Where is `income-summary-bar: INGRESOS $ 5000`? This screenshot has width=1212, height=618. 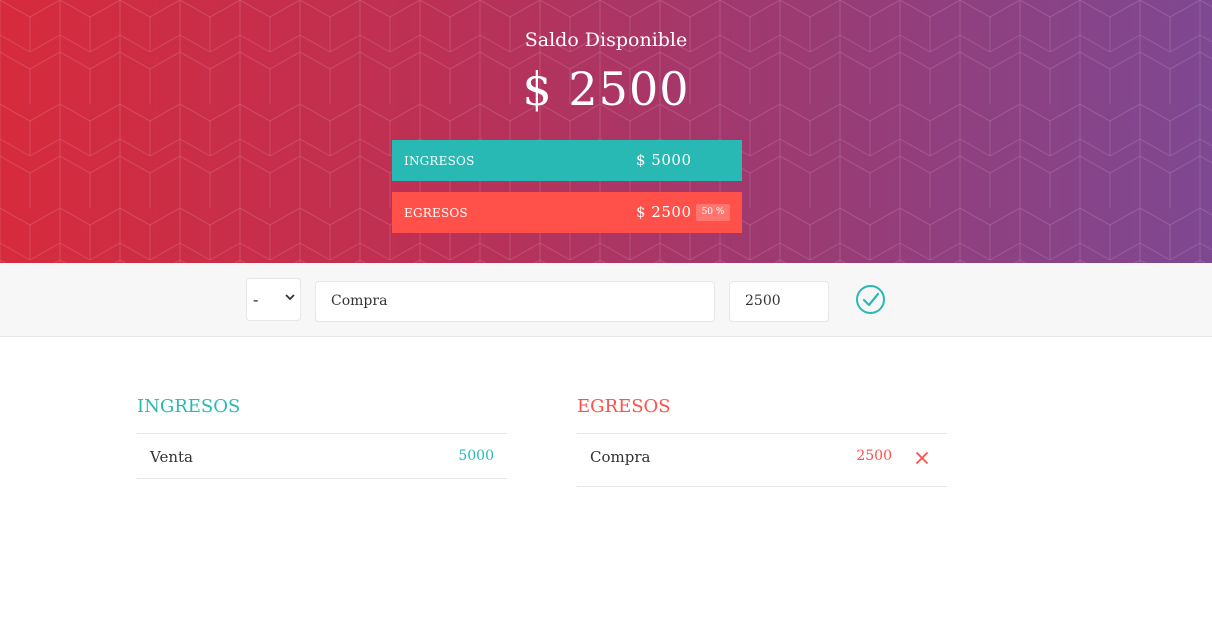 income-summary-bar: INGRESOS $ 5000 is located at coordinates (567, 160).